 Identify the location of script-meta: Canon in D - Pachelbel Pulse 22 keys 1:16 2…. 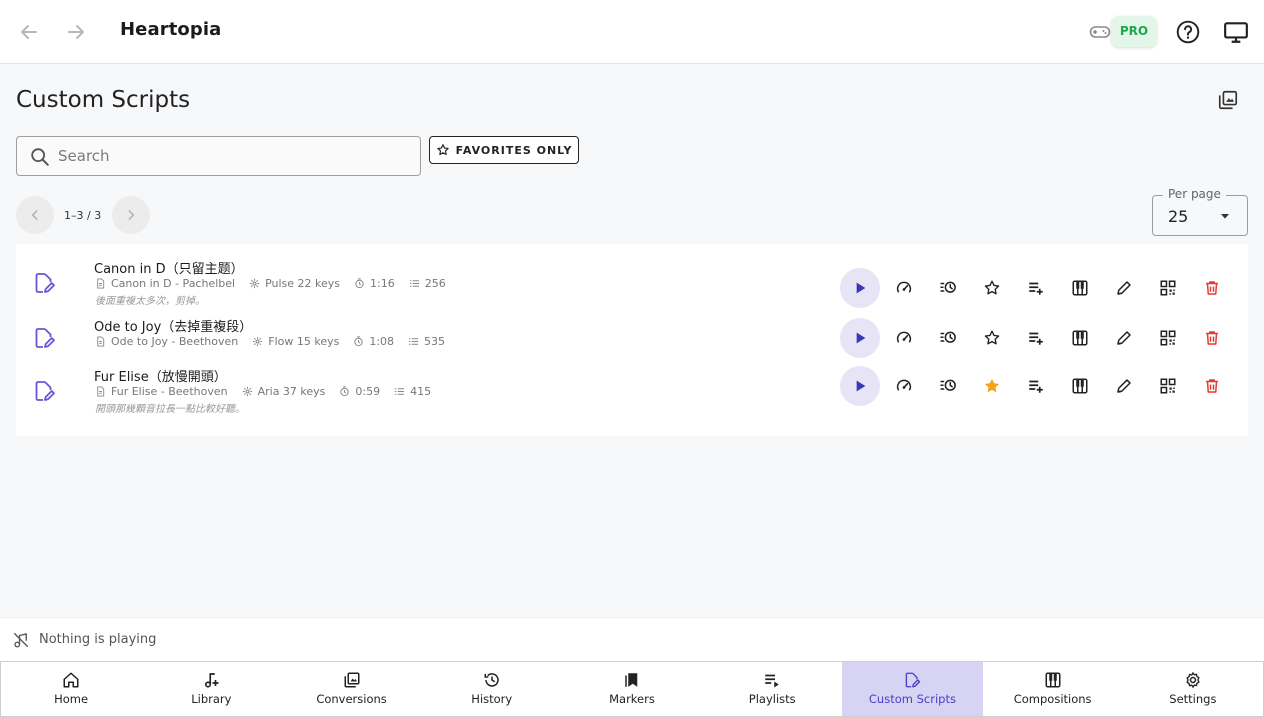
(277, 283).